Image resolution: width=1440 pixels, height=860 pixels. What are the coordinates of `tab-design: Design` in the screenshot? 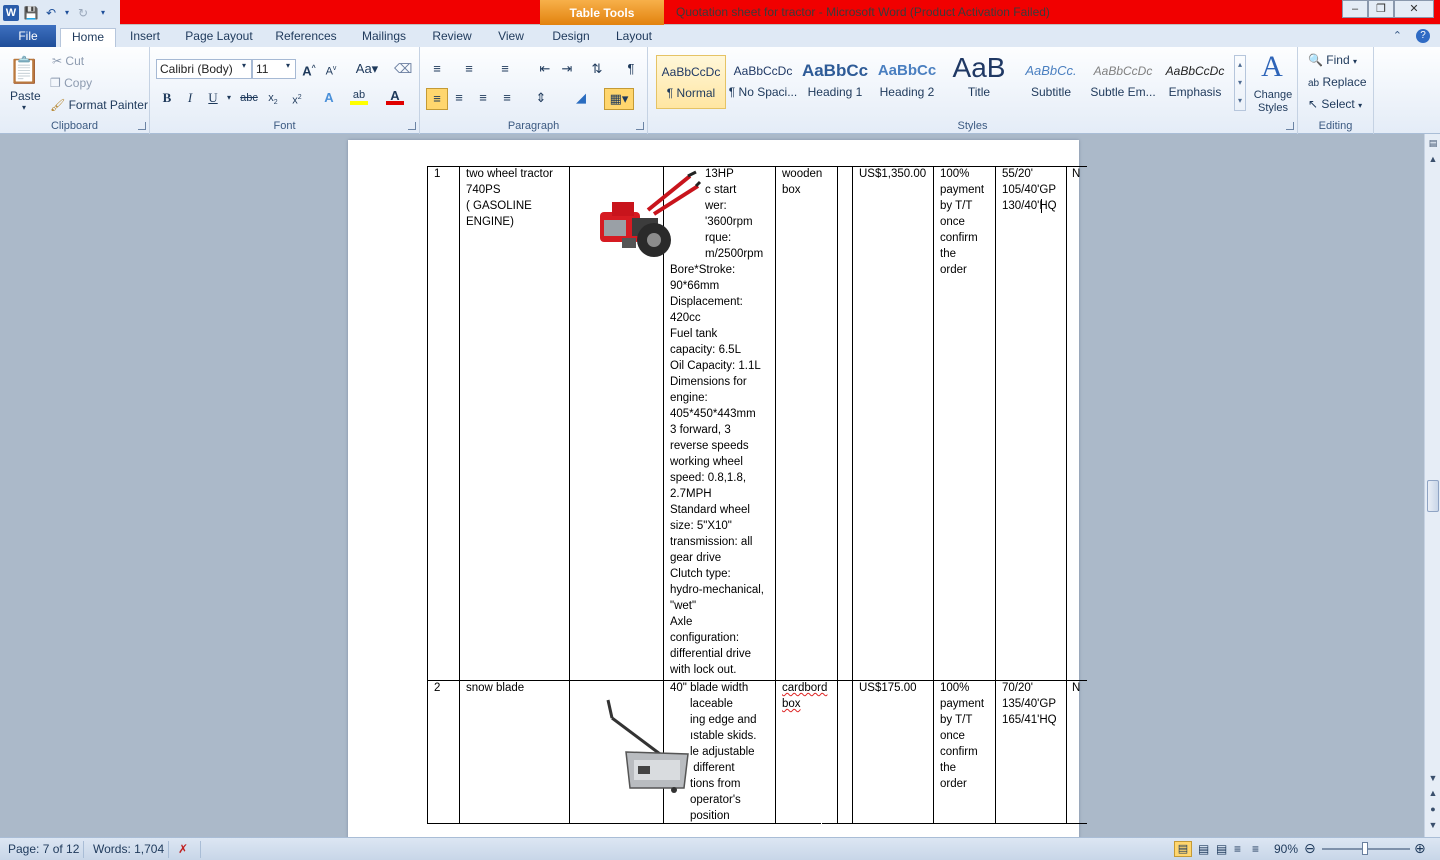 It's located at (571, 37).